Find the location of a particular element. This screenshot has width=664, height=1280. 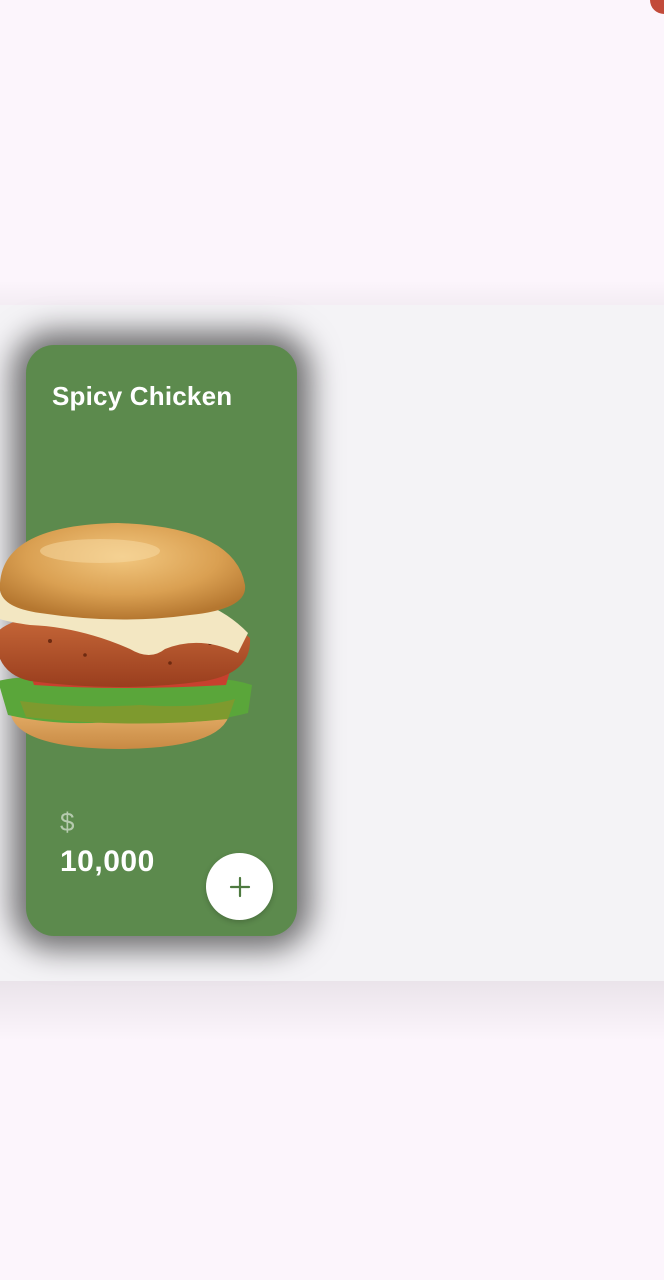

plus-icon is located at coordinates (239, 886).